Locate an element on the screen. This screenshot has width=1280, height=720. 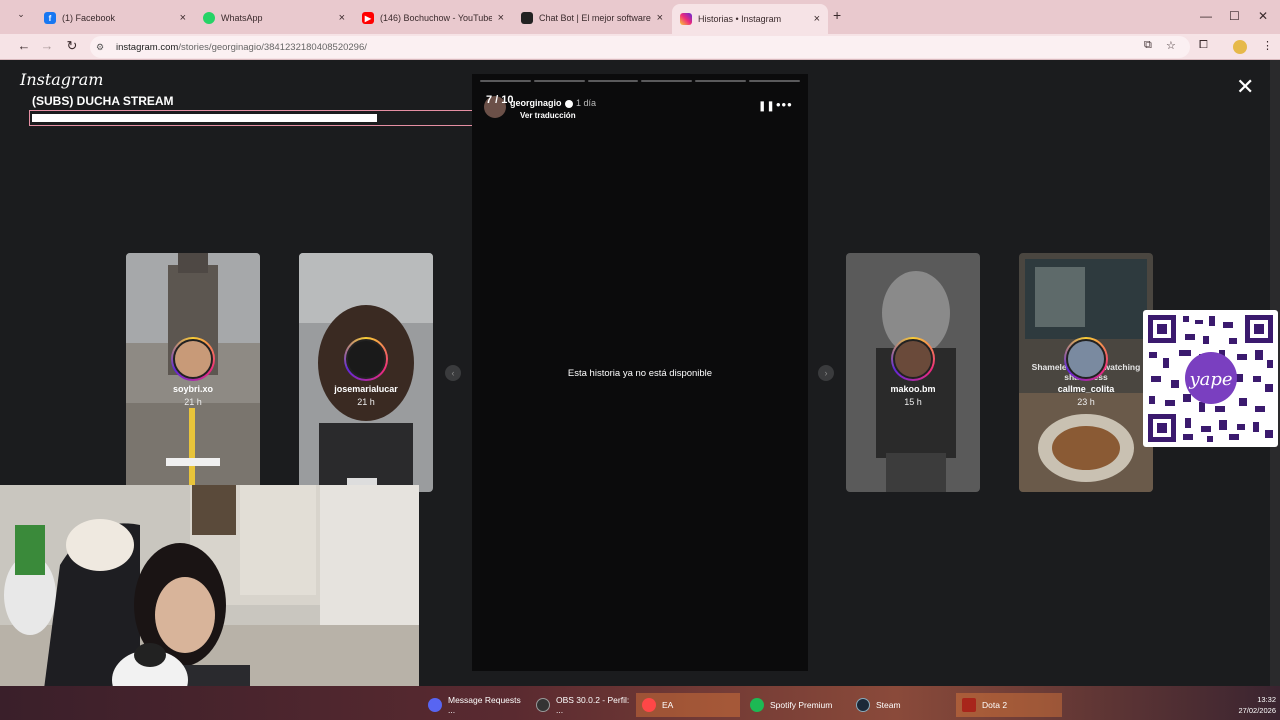
instagram-logo: Instagram is located at coordinates (61, 79).